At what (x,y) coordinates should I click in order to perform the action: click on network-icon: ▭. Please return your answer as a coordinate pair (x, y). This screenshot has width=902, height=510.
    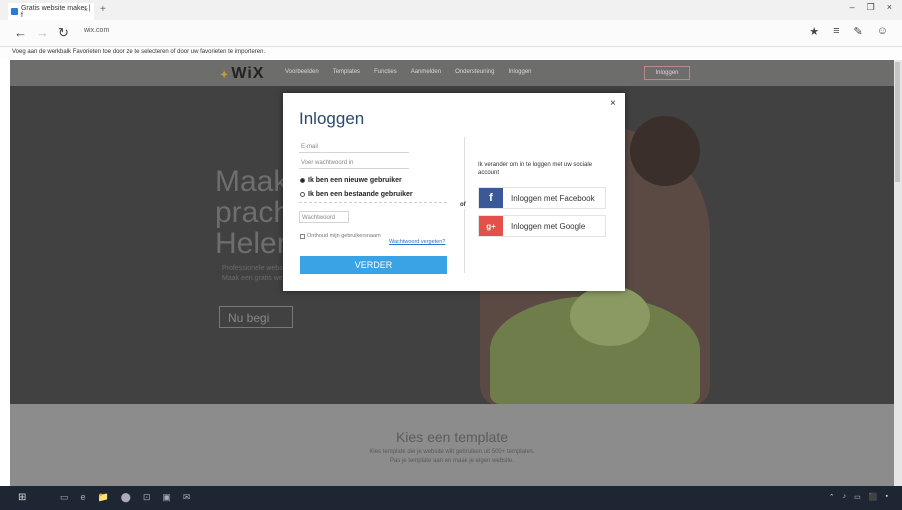
    Looking at the image, I should click on (857, 497).